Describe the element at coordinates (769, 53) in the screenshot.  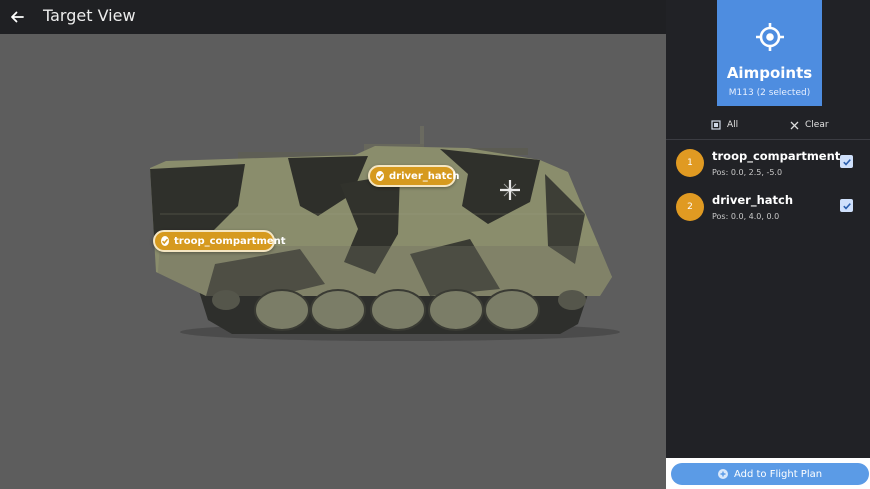
I see `panel-header: Aimpoints M113 (2 selected)` at that location.